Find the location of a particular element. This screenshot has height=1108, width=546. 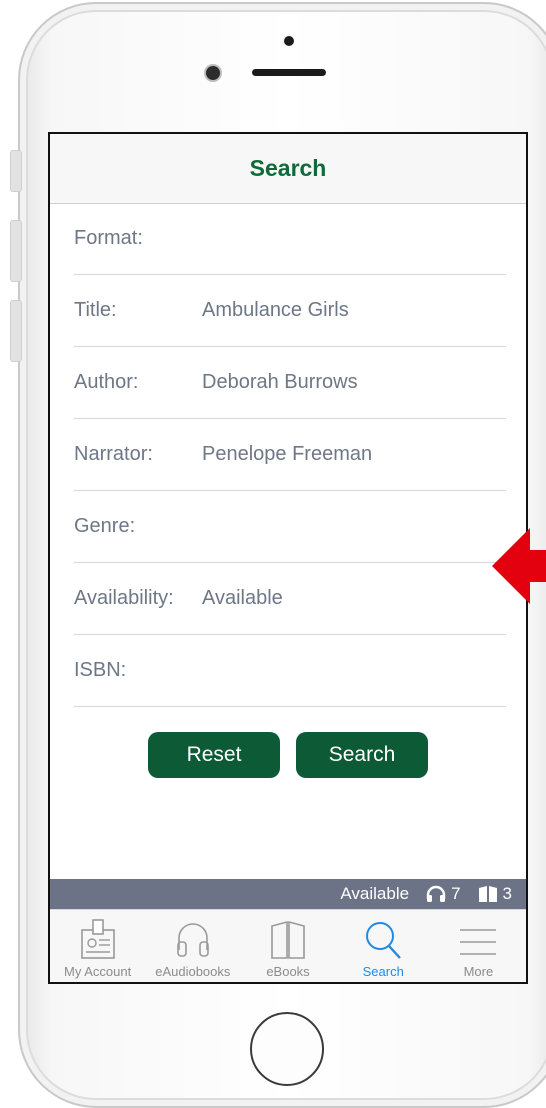

tab-my-account: My Account is located at coordinates (97, 946).